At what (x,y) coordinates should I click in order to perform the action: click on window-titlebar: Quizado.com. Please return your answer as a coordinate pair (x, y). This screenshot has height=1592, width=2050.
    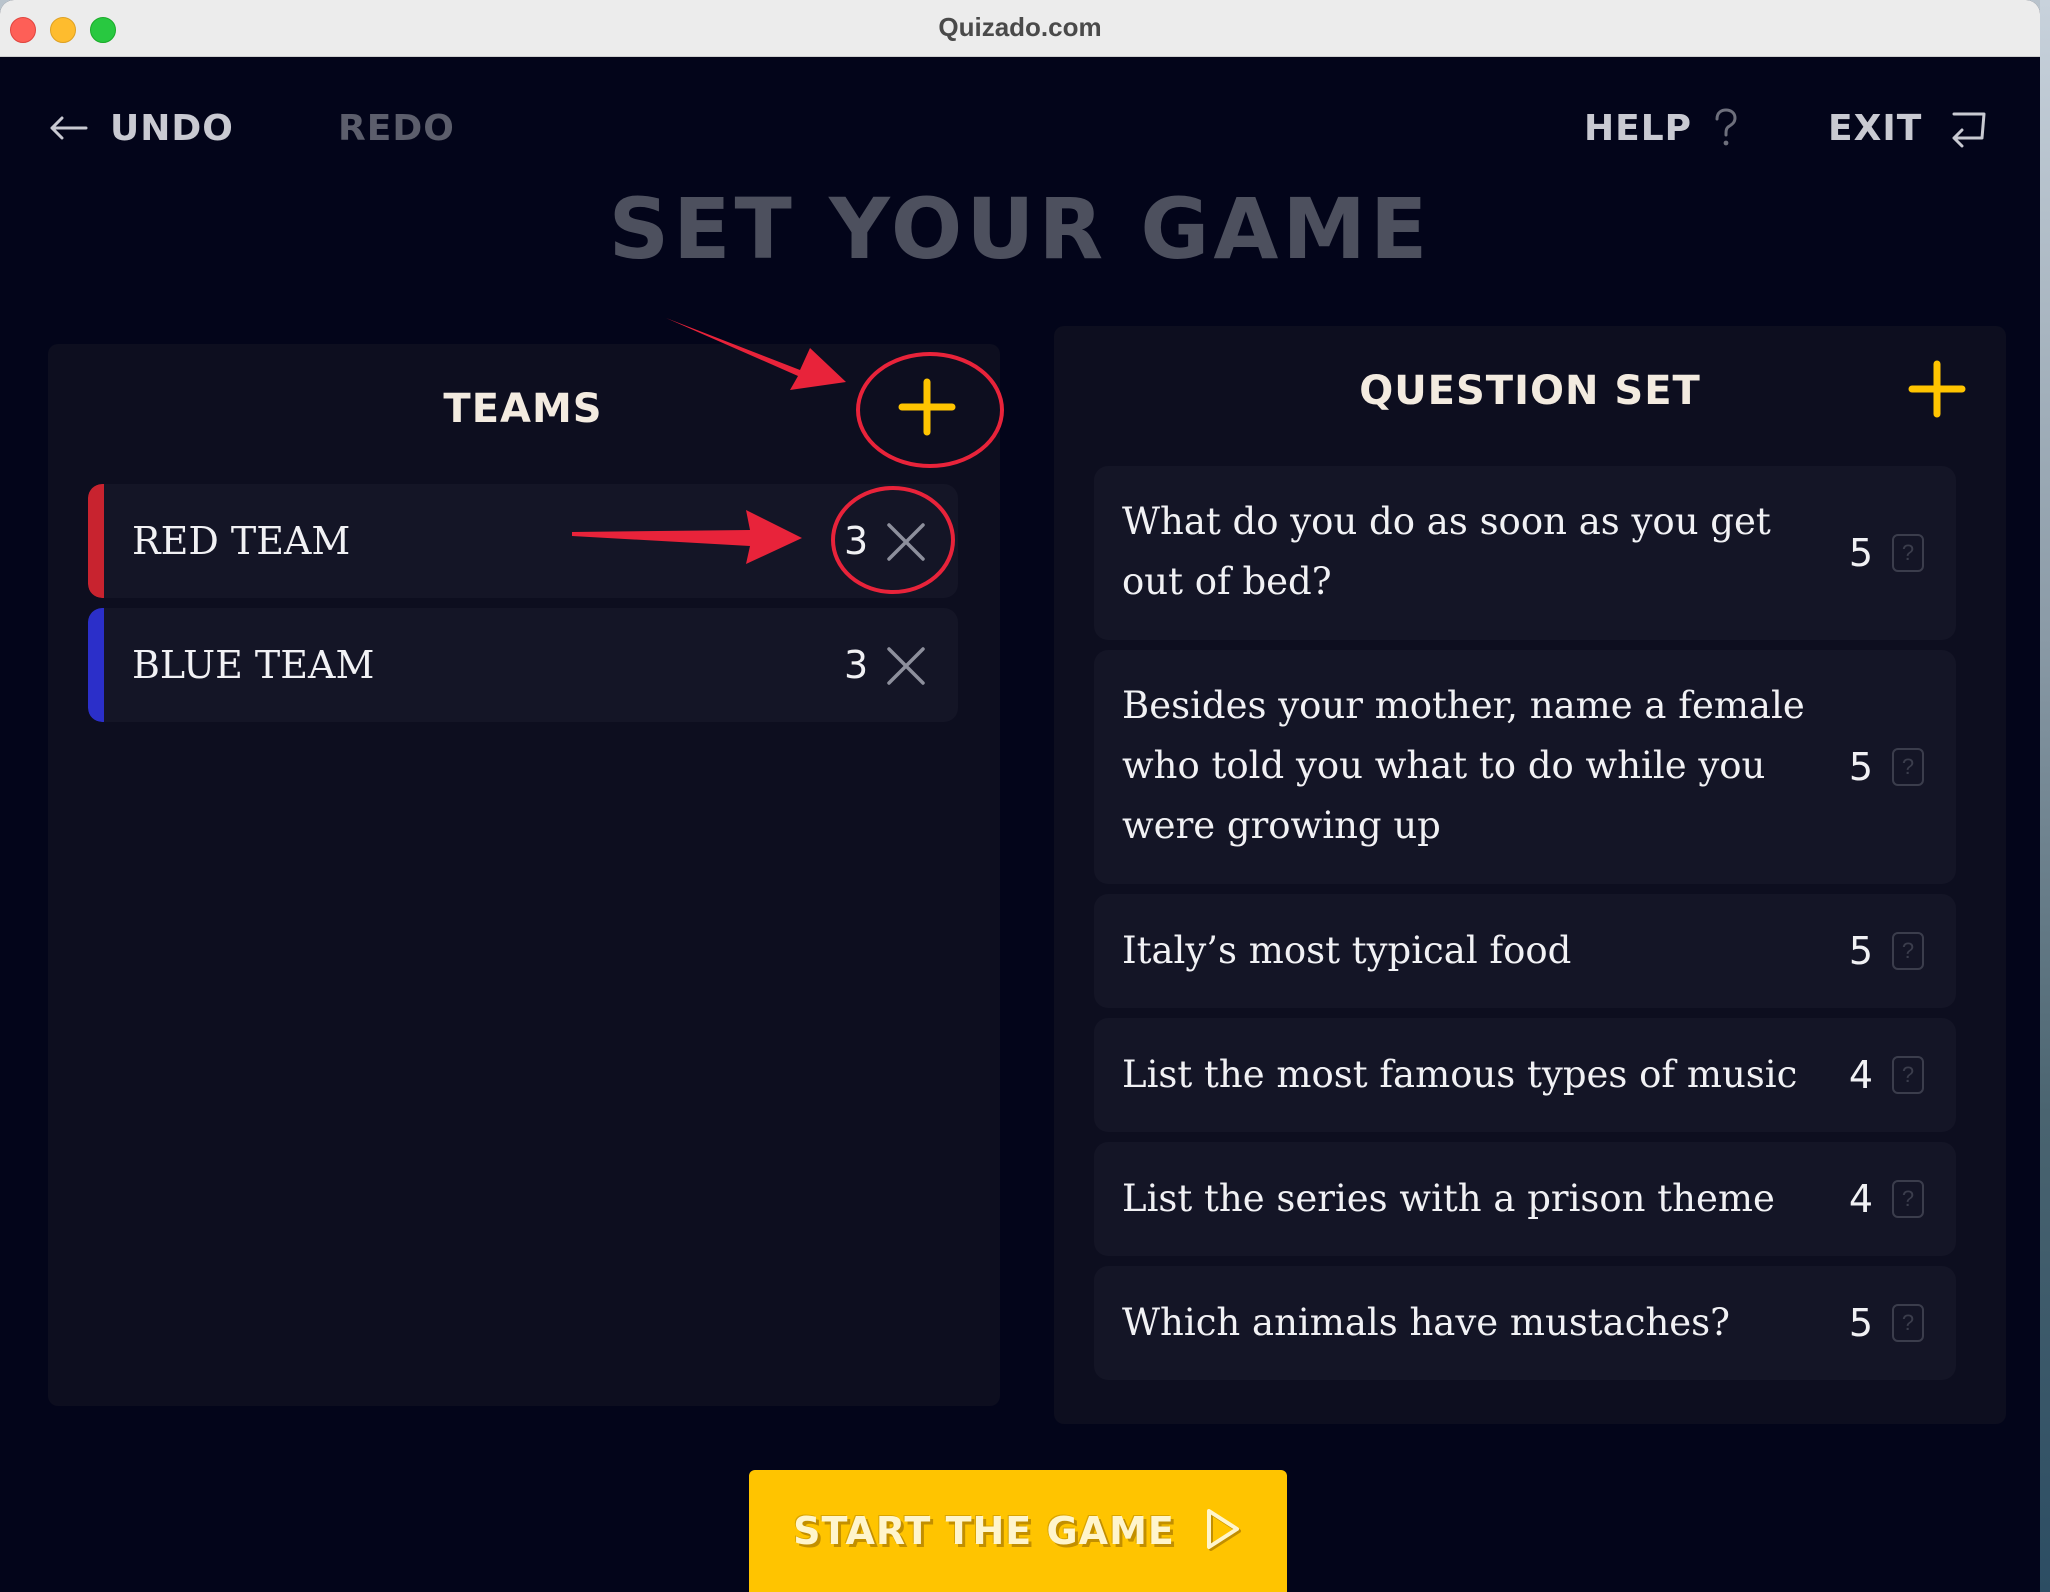
    Looking at the image, I should click on (1020, 28).